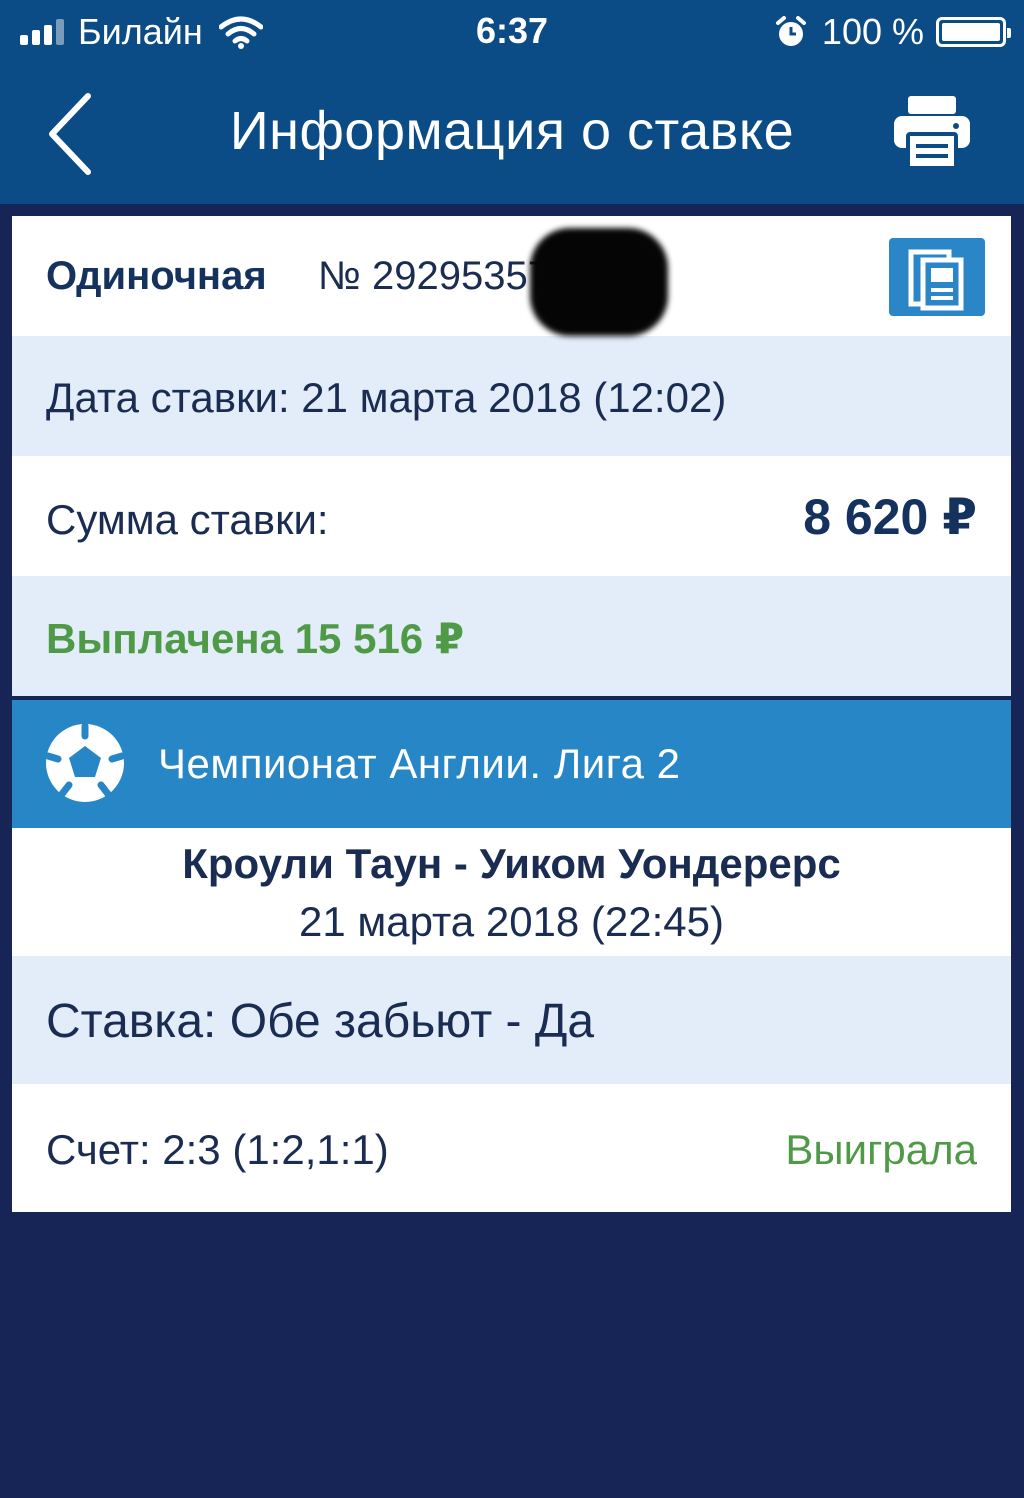 The image size is (1024, 1498). What do you see at coordinates (255, 638) in the screenshot?
I see `payout-status: Выплачена 15 516 ₽` at bounding box center [255, 638].